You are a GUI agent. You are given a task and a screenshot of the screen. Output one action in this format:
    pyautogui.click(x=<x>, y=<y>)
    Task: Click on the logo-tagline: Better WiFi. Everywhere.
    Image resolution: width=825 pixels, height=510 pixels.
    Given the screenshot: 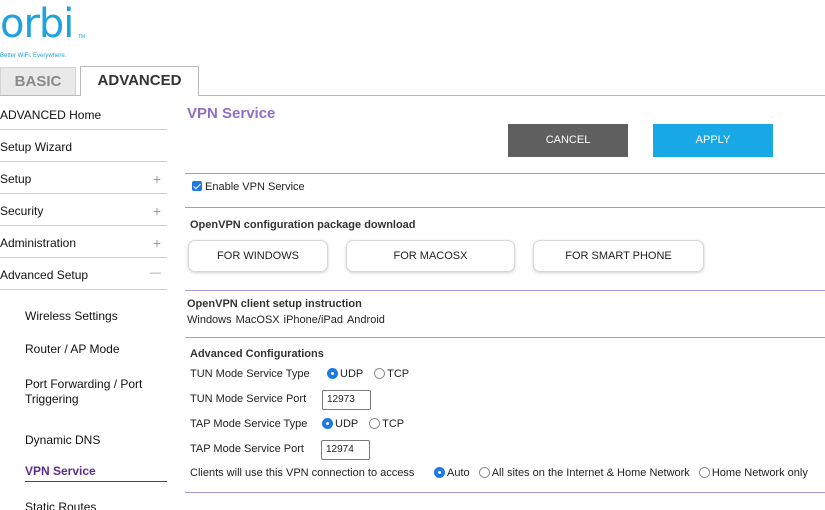 What is the action you would take?
    pyautogui.click(x=33, y=56)
    